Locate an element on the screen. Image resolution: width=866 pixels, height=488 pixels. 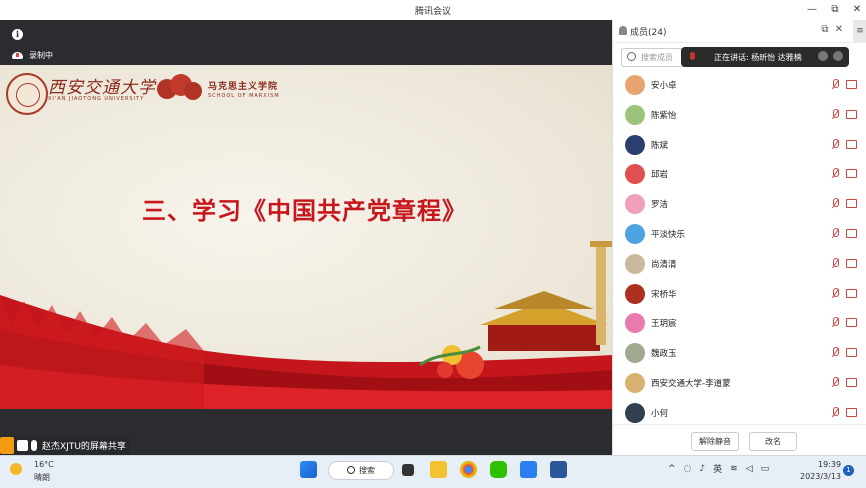
wechat-icon is located at coordinates (498, 469).